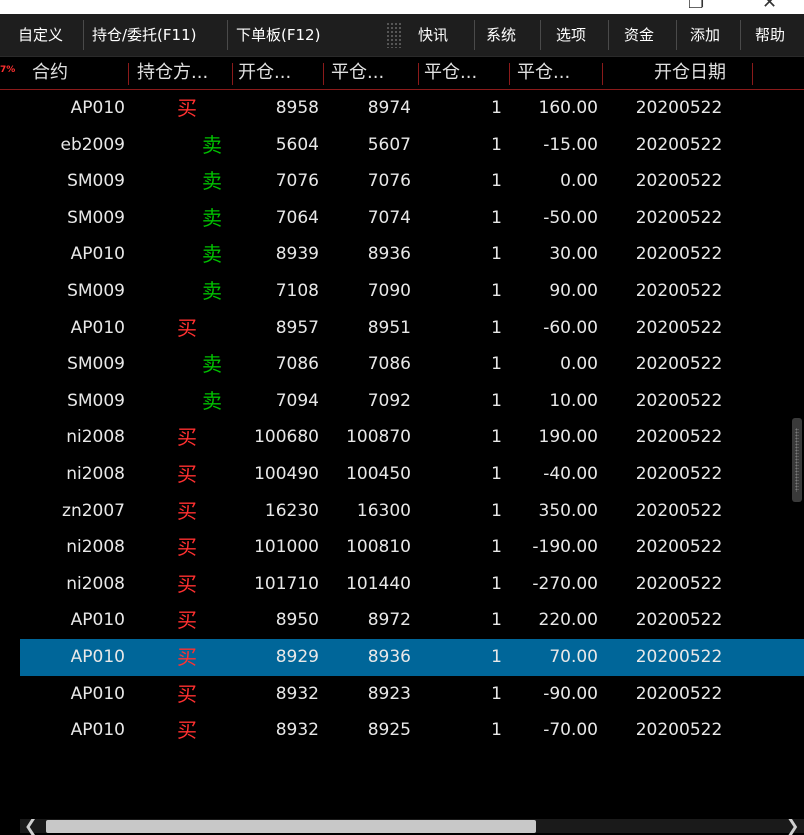 This screenshot has width=804, height=835. I want to click on menu-help: 帮助, so click(770, 35).